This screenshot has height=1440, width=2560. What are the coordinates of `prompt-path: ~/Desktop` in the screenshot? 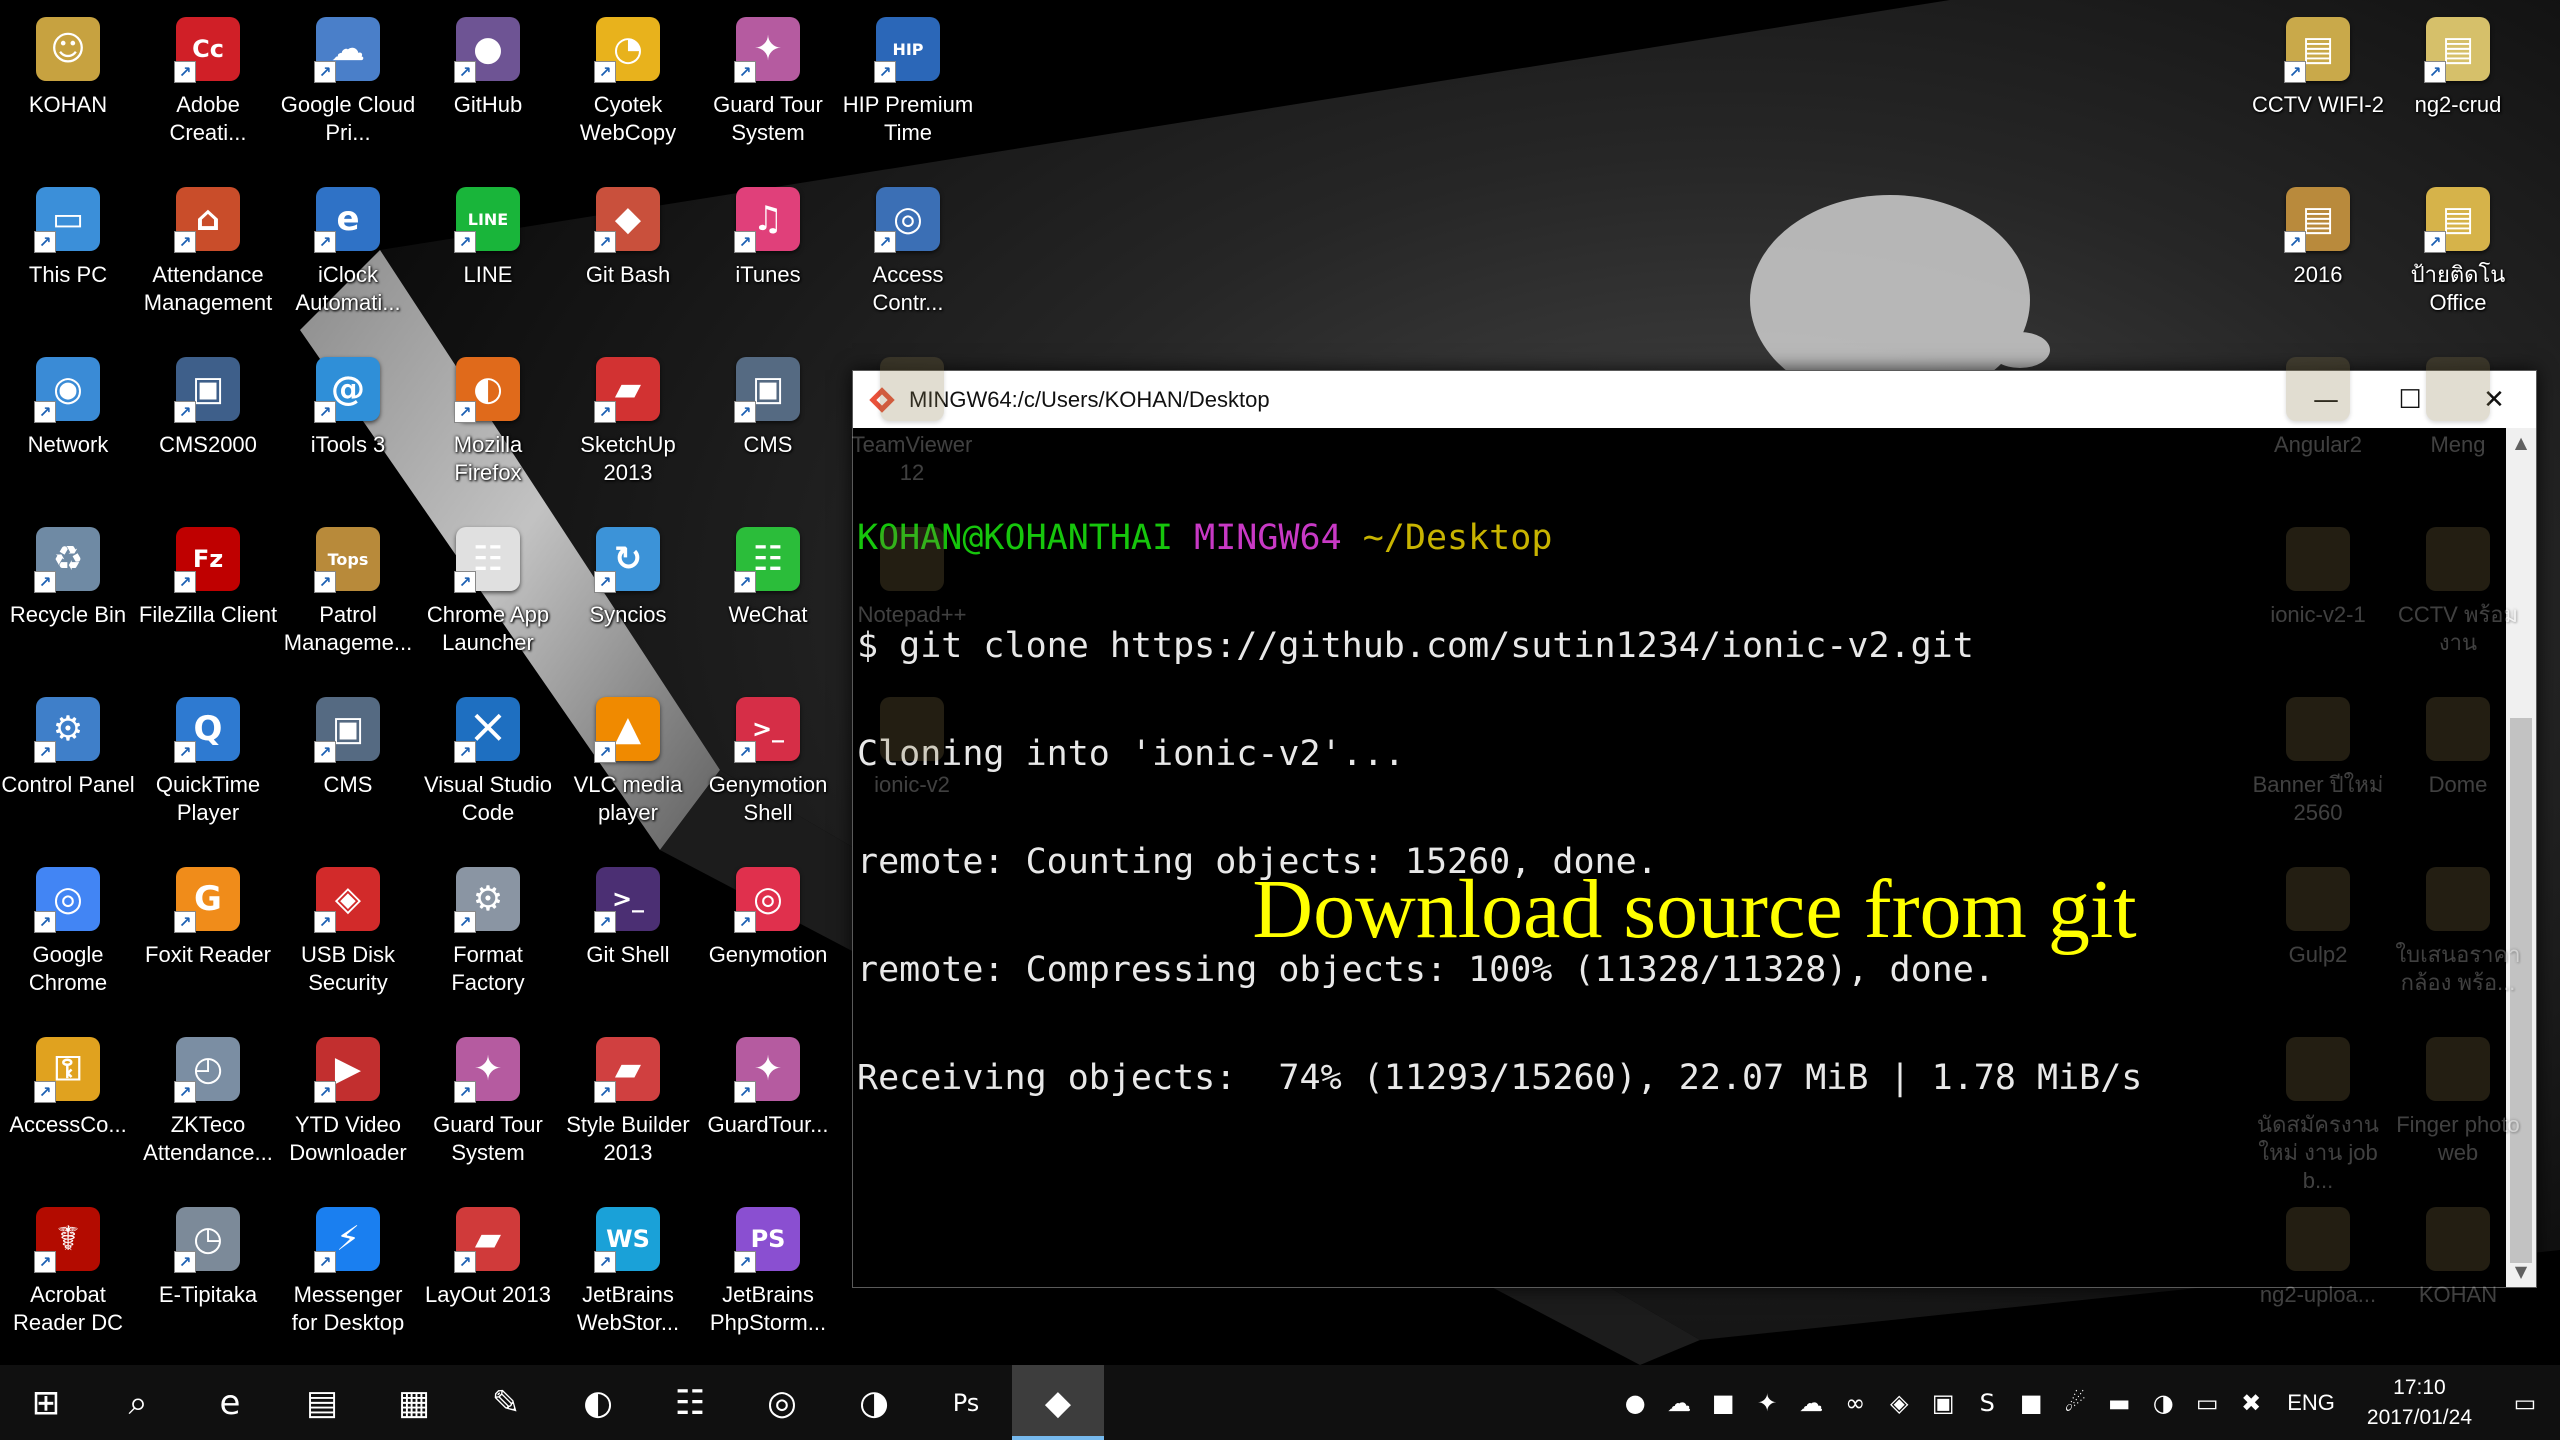 It's located at (1457, 538).